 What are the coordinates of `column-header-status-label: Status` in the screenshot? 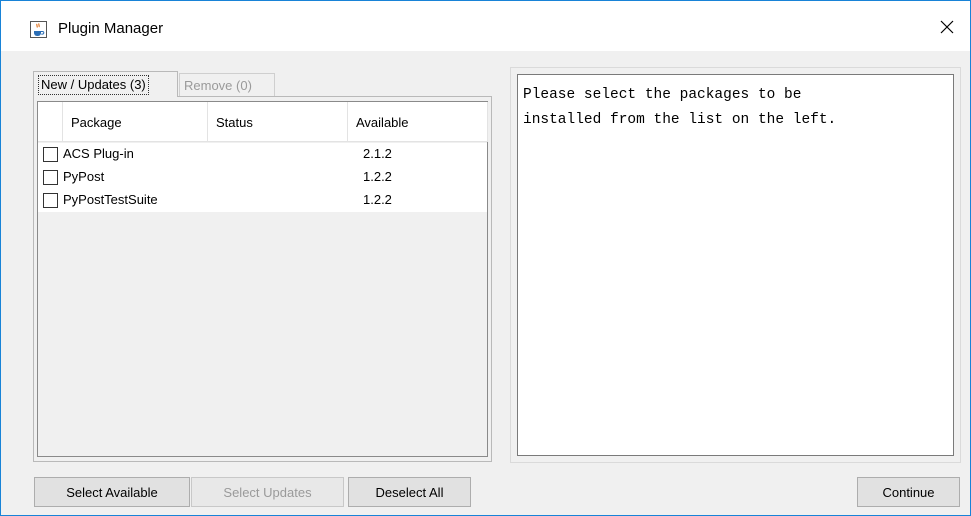 It's located at (234, 122).